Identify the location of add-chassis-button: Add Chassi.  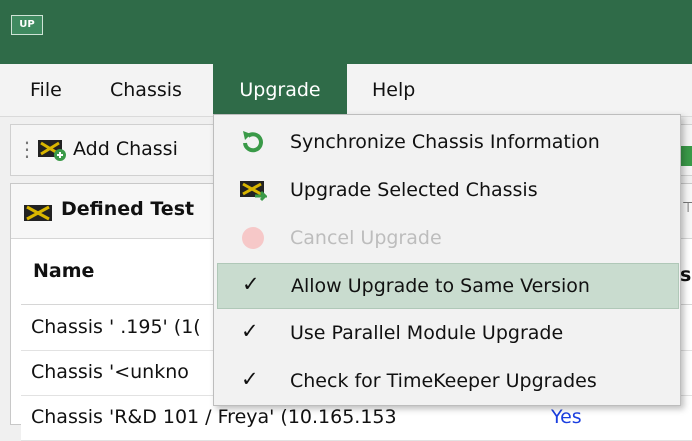
(107, 149).